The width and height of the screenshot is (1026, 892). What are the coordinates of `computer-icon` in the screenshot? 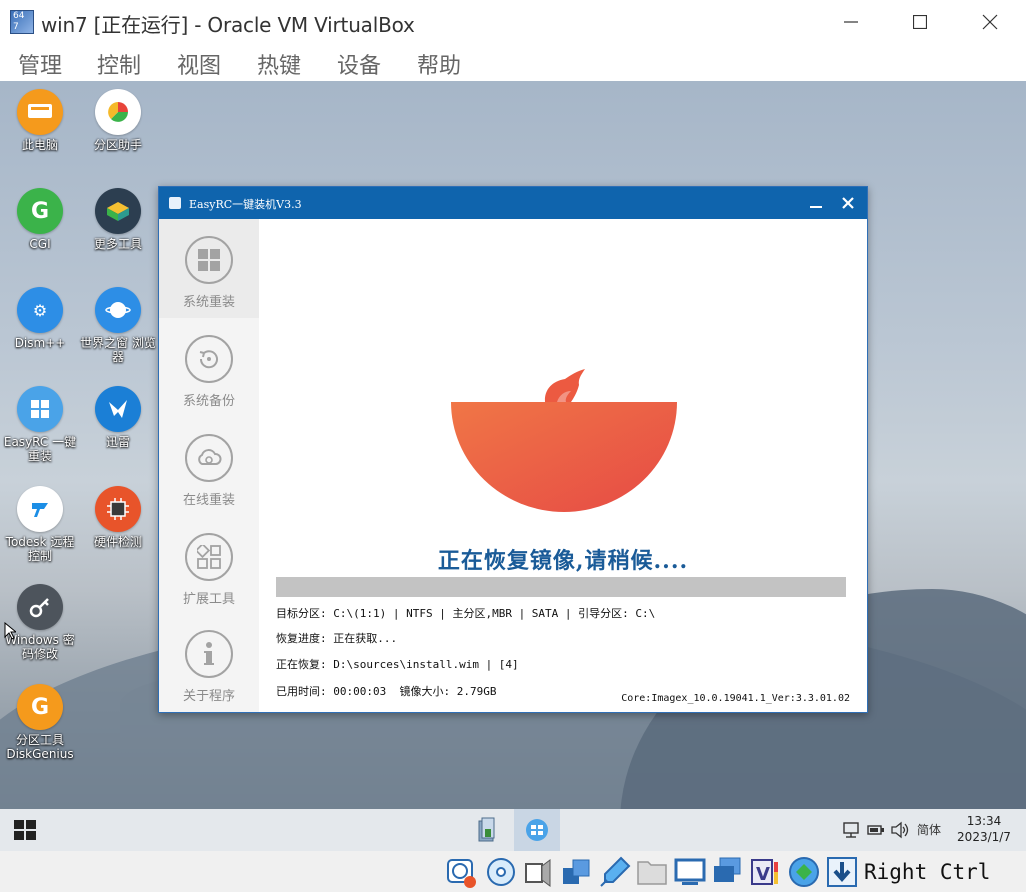 It's located at (40, 112).